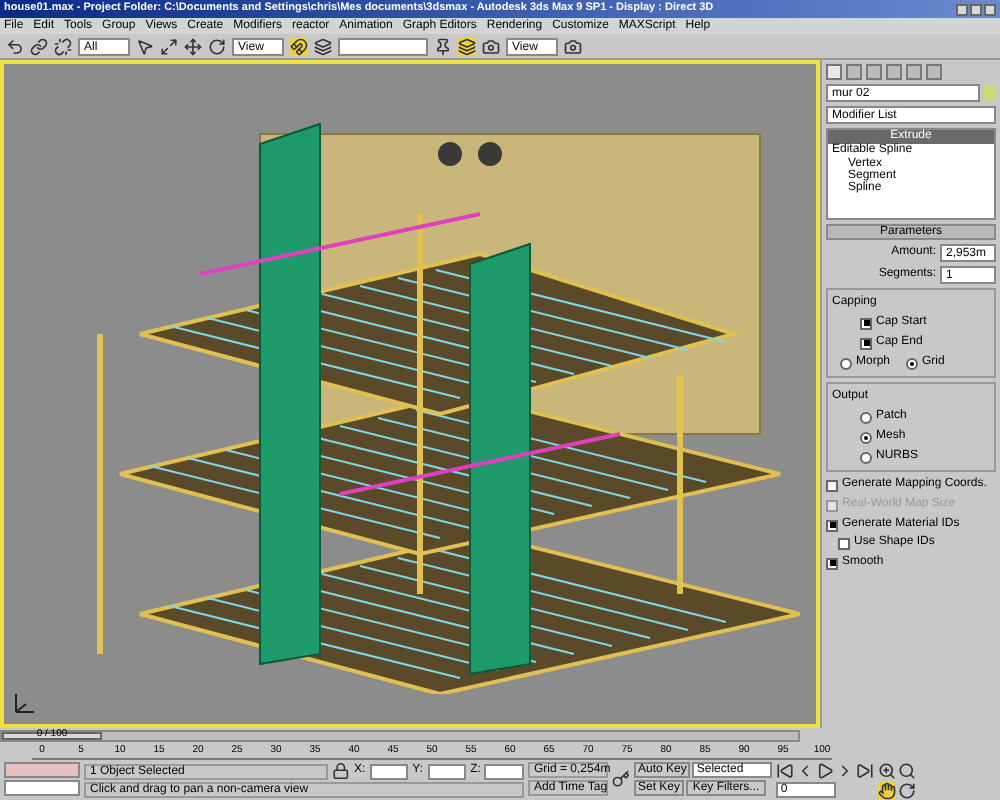  I want to click on maxscript-input-field, so click(42, 788).